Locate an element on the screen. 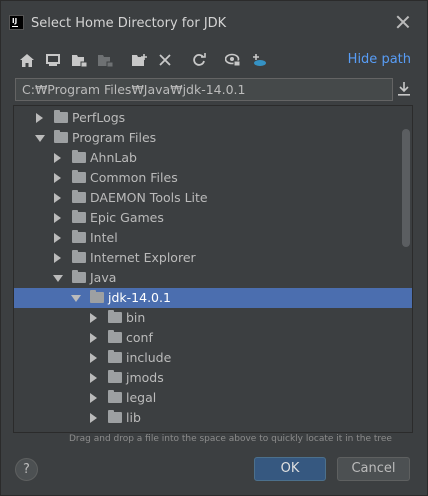 Image resolution: width=428 pixels, height=496 pixels. tree-item-daemon-tools-lite: DAEMON Tools Lite is located at coordinates (213, 198).